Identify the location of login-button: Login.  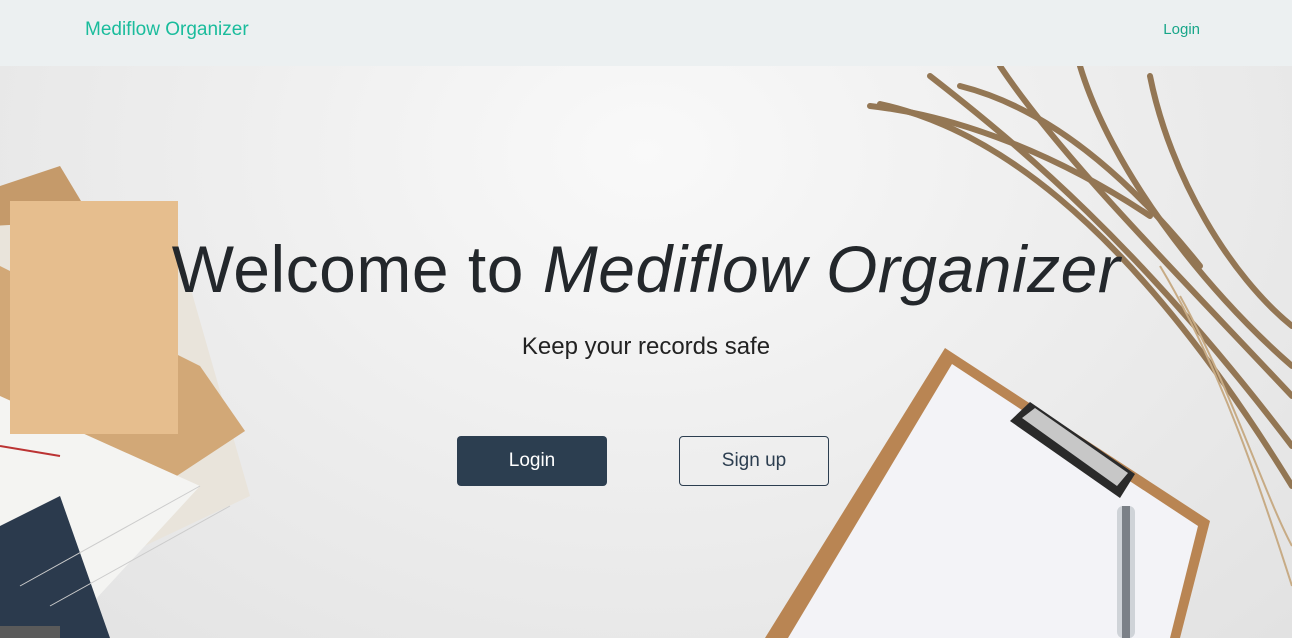
(532, 461).